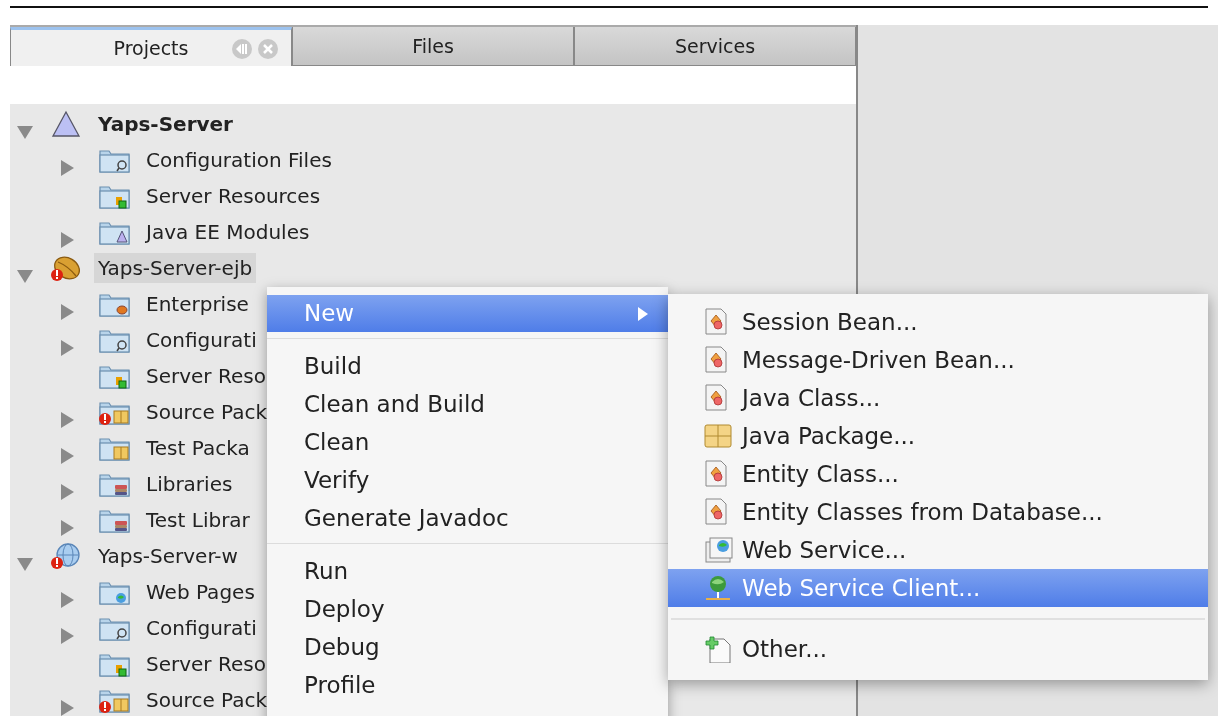  I want to click on tree-item: Java EE Modules, so click(228, 232).